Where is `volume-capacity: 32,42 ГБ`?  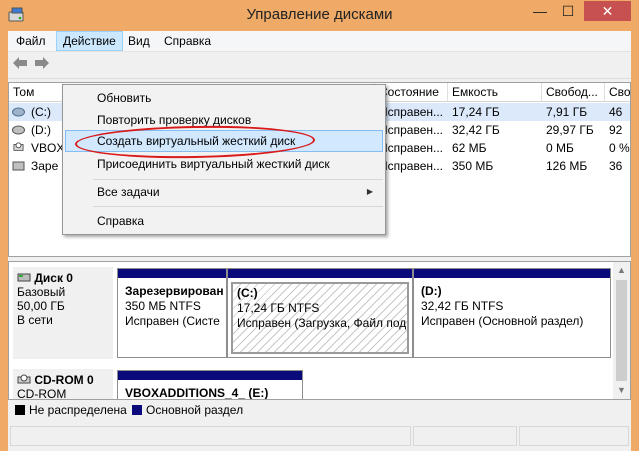
volume-capacity: 32,42 ГБ is located at coordinates (476, 130).